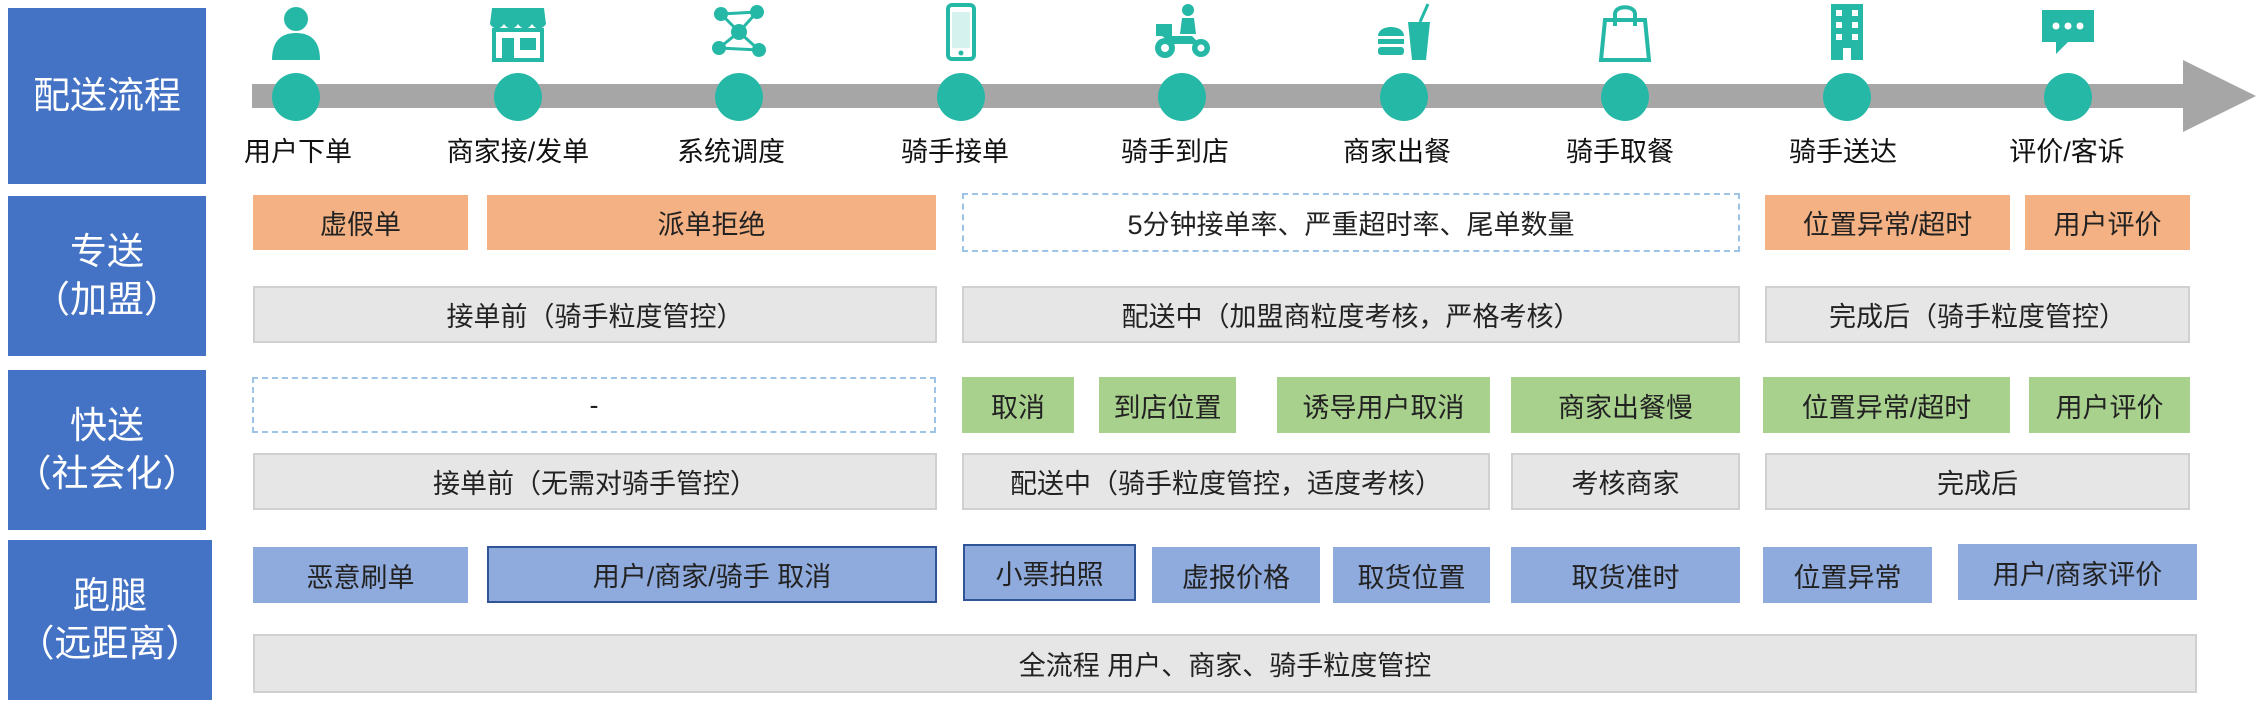 This screenshot has width=2260, height=704. I want to click on paotui-location-abnormal: 位置异常, so click(1847, 575).